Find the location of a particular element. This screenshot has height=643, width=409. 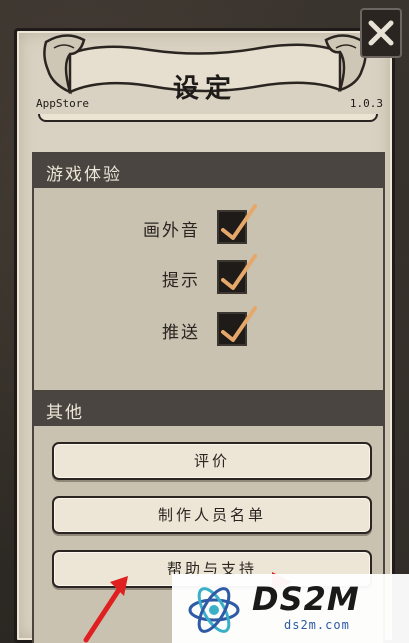

store-label: AppStore is located at coordinates (62, 103).